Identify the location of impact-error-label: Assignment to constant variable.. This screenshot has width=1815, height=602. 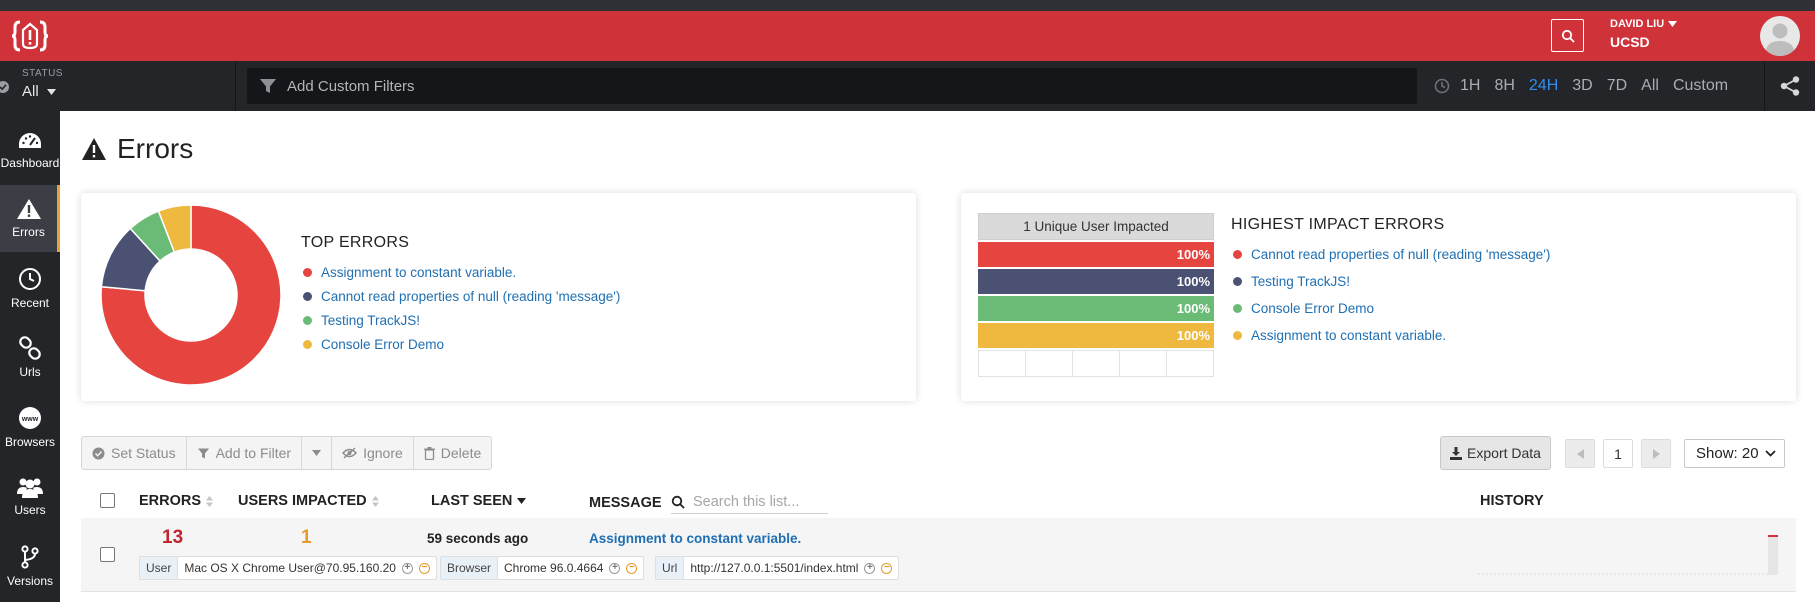
(1349, 335).